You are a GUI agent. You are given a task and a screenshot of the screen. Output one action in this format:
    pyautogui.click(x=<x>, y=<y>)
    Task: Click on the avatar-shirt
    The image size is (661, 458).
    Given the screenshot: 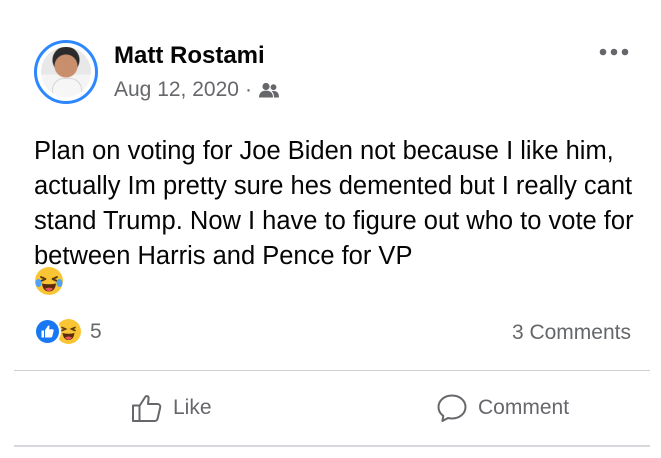 What is the action you would take?
    pyautogui.click(x=67, y=87)
    